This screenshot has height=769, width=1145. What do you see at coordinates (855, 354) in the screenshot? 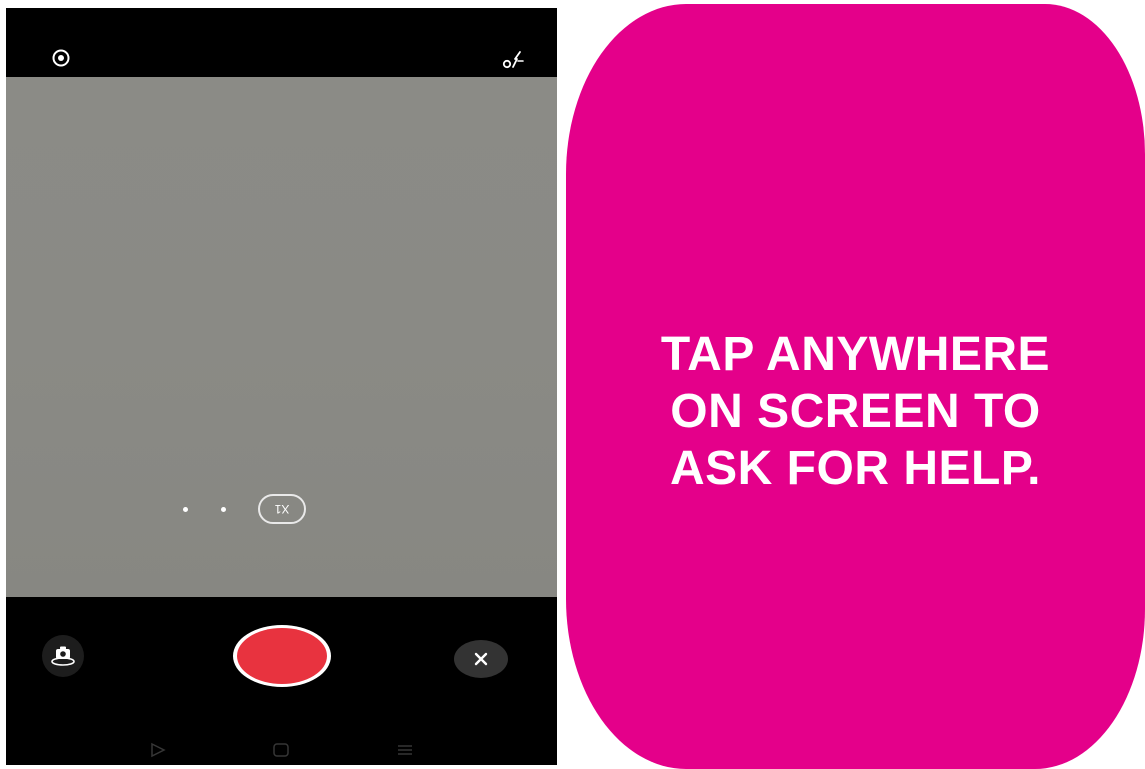
I see `help-line: TAP ANYWHERE` at bounding box center [855, 354].